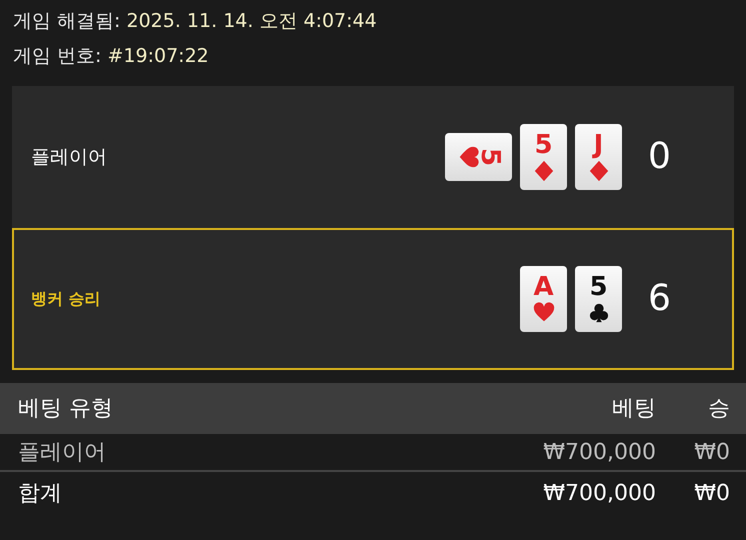  Describe the element at coordinates (543, 299) in the screenshot. I see `playing-card: A` at that location.